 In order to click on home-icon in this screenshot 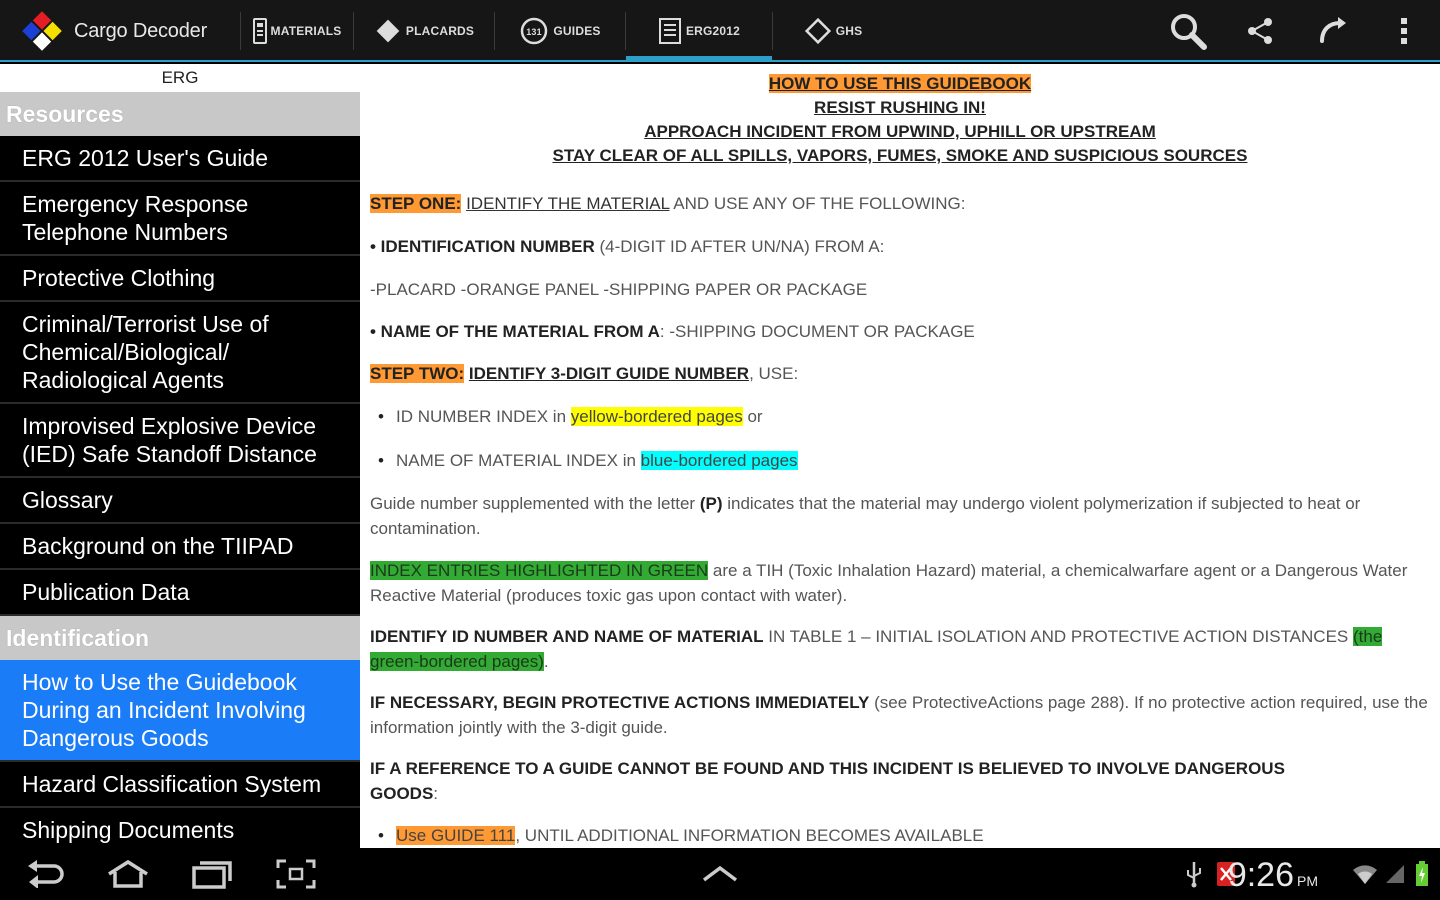, I will do `click(128, 874)`.